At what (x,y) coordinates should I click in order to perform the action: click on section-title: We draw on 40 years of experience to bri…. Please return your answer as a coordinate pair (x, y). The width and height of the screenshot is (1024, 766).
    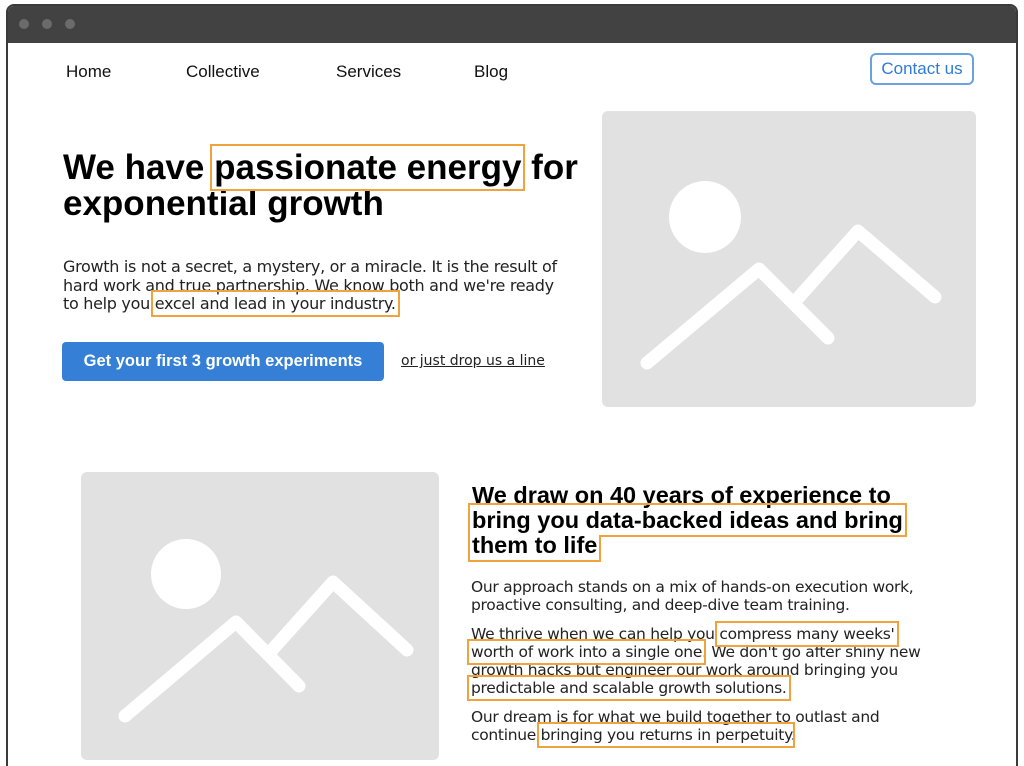
    Looking at the image, I should click on (705, 522).